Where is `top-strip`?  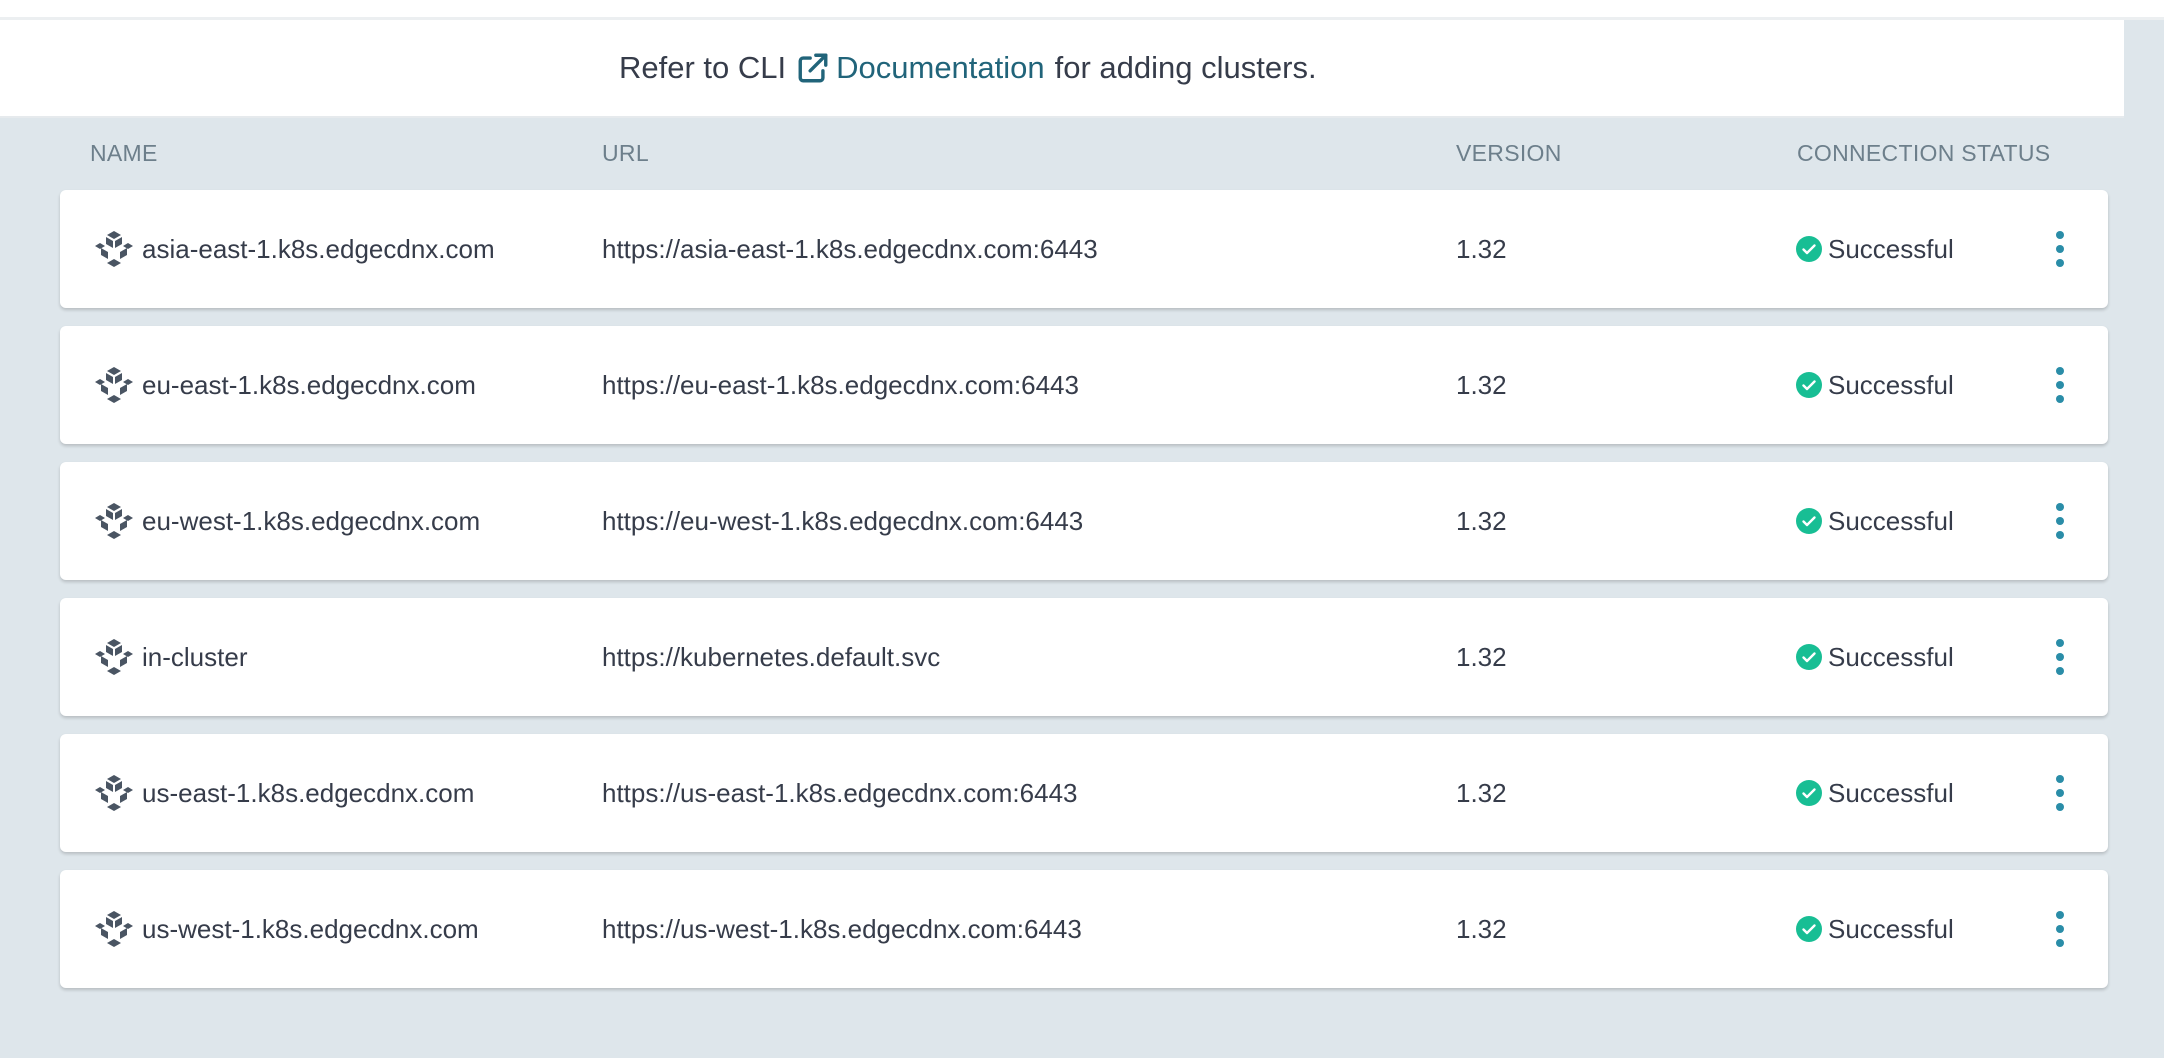
top-strip is located at coordinates (1082, 10).